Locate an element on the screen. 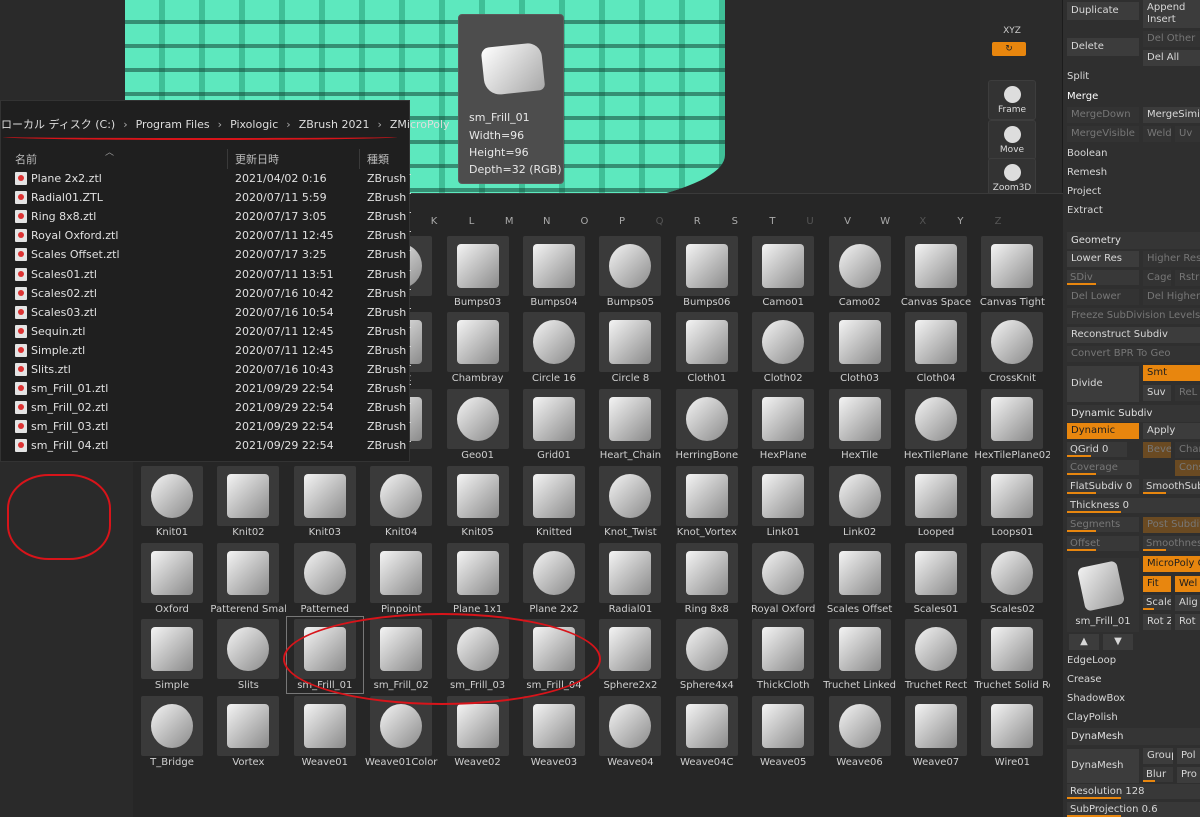 The height and width of the screenshot is (817, 1200). file-row: Ring 8x8.ztl 2020/07/17 3:05 ZBrush To is located at coordinates (206, 216).